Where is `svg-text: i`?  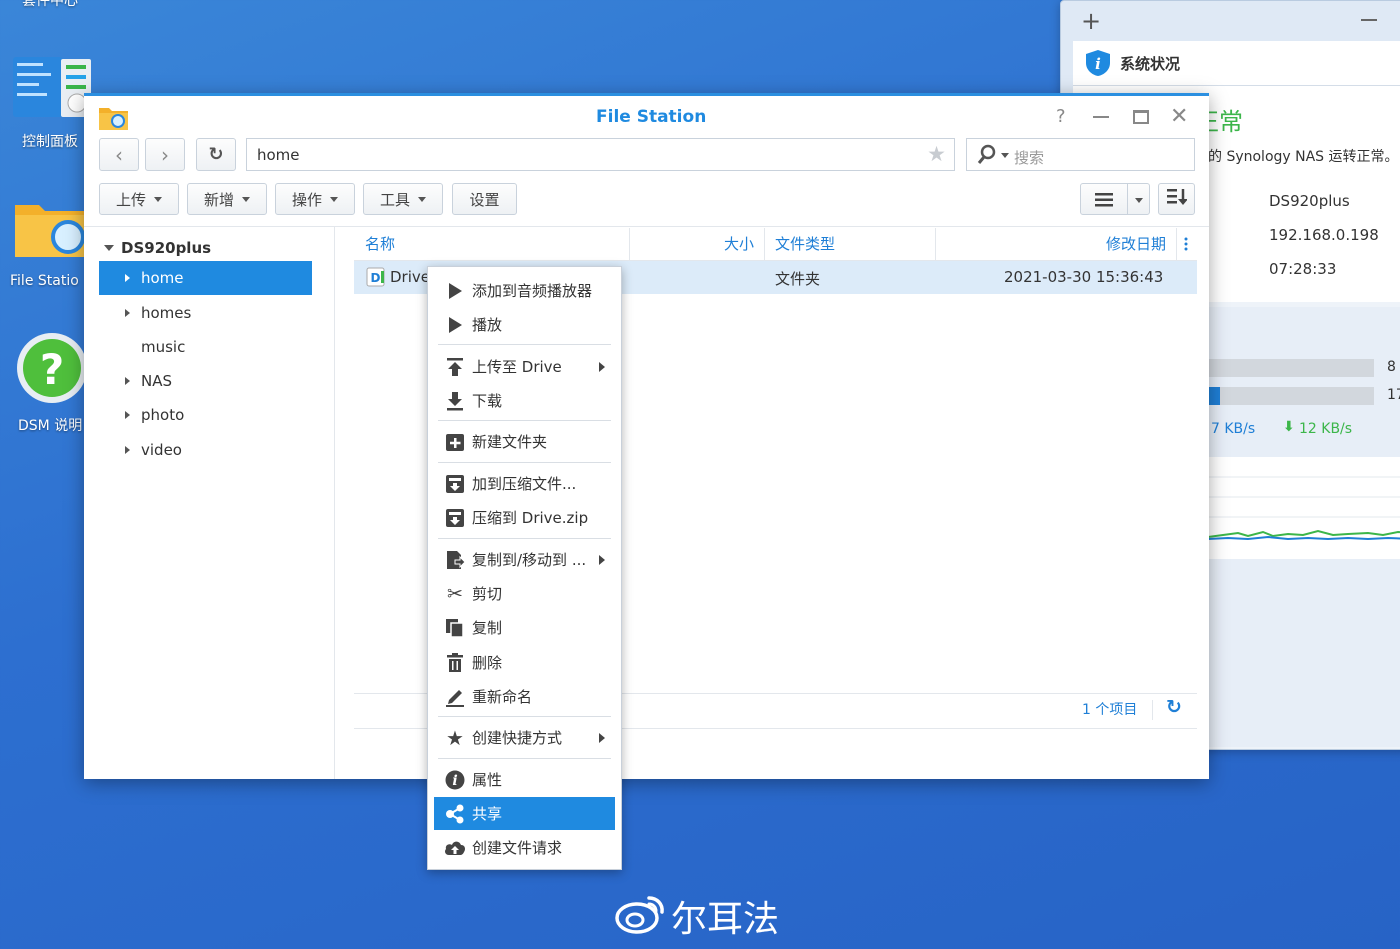
svg-text: i is located at coordinates (1098, 64).